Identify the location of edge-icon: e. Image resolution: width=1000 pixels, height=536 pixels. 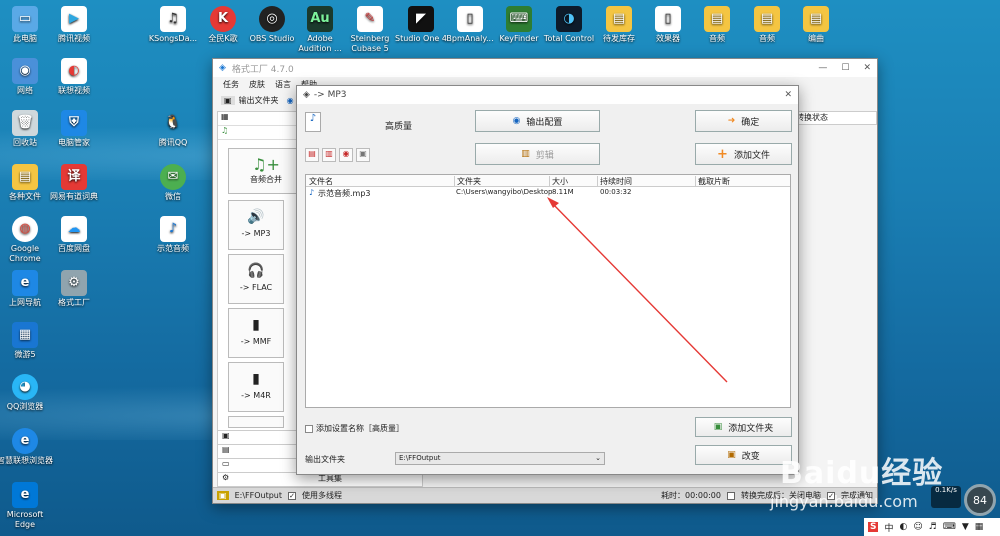
(25, 495).